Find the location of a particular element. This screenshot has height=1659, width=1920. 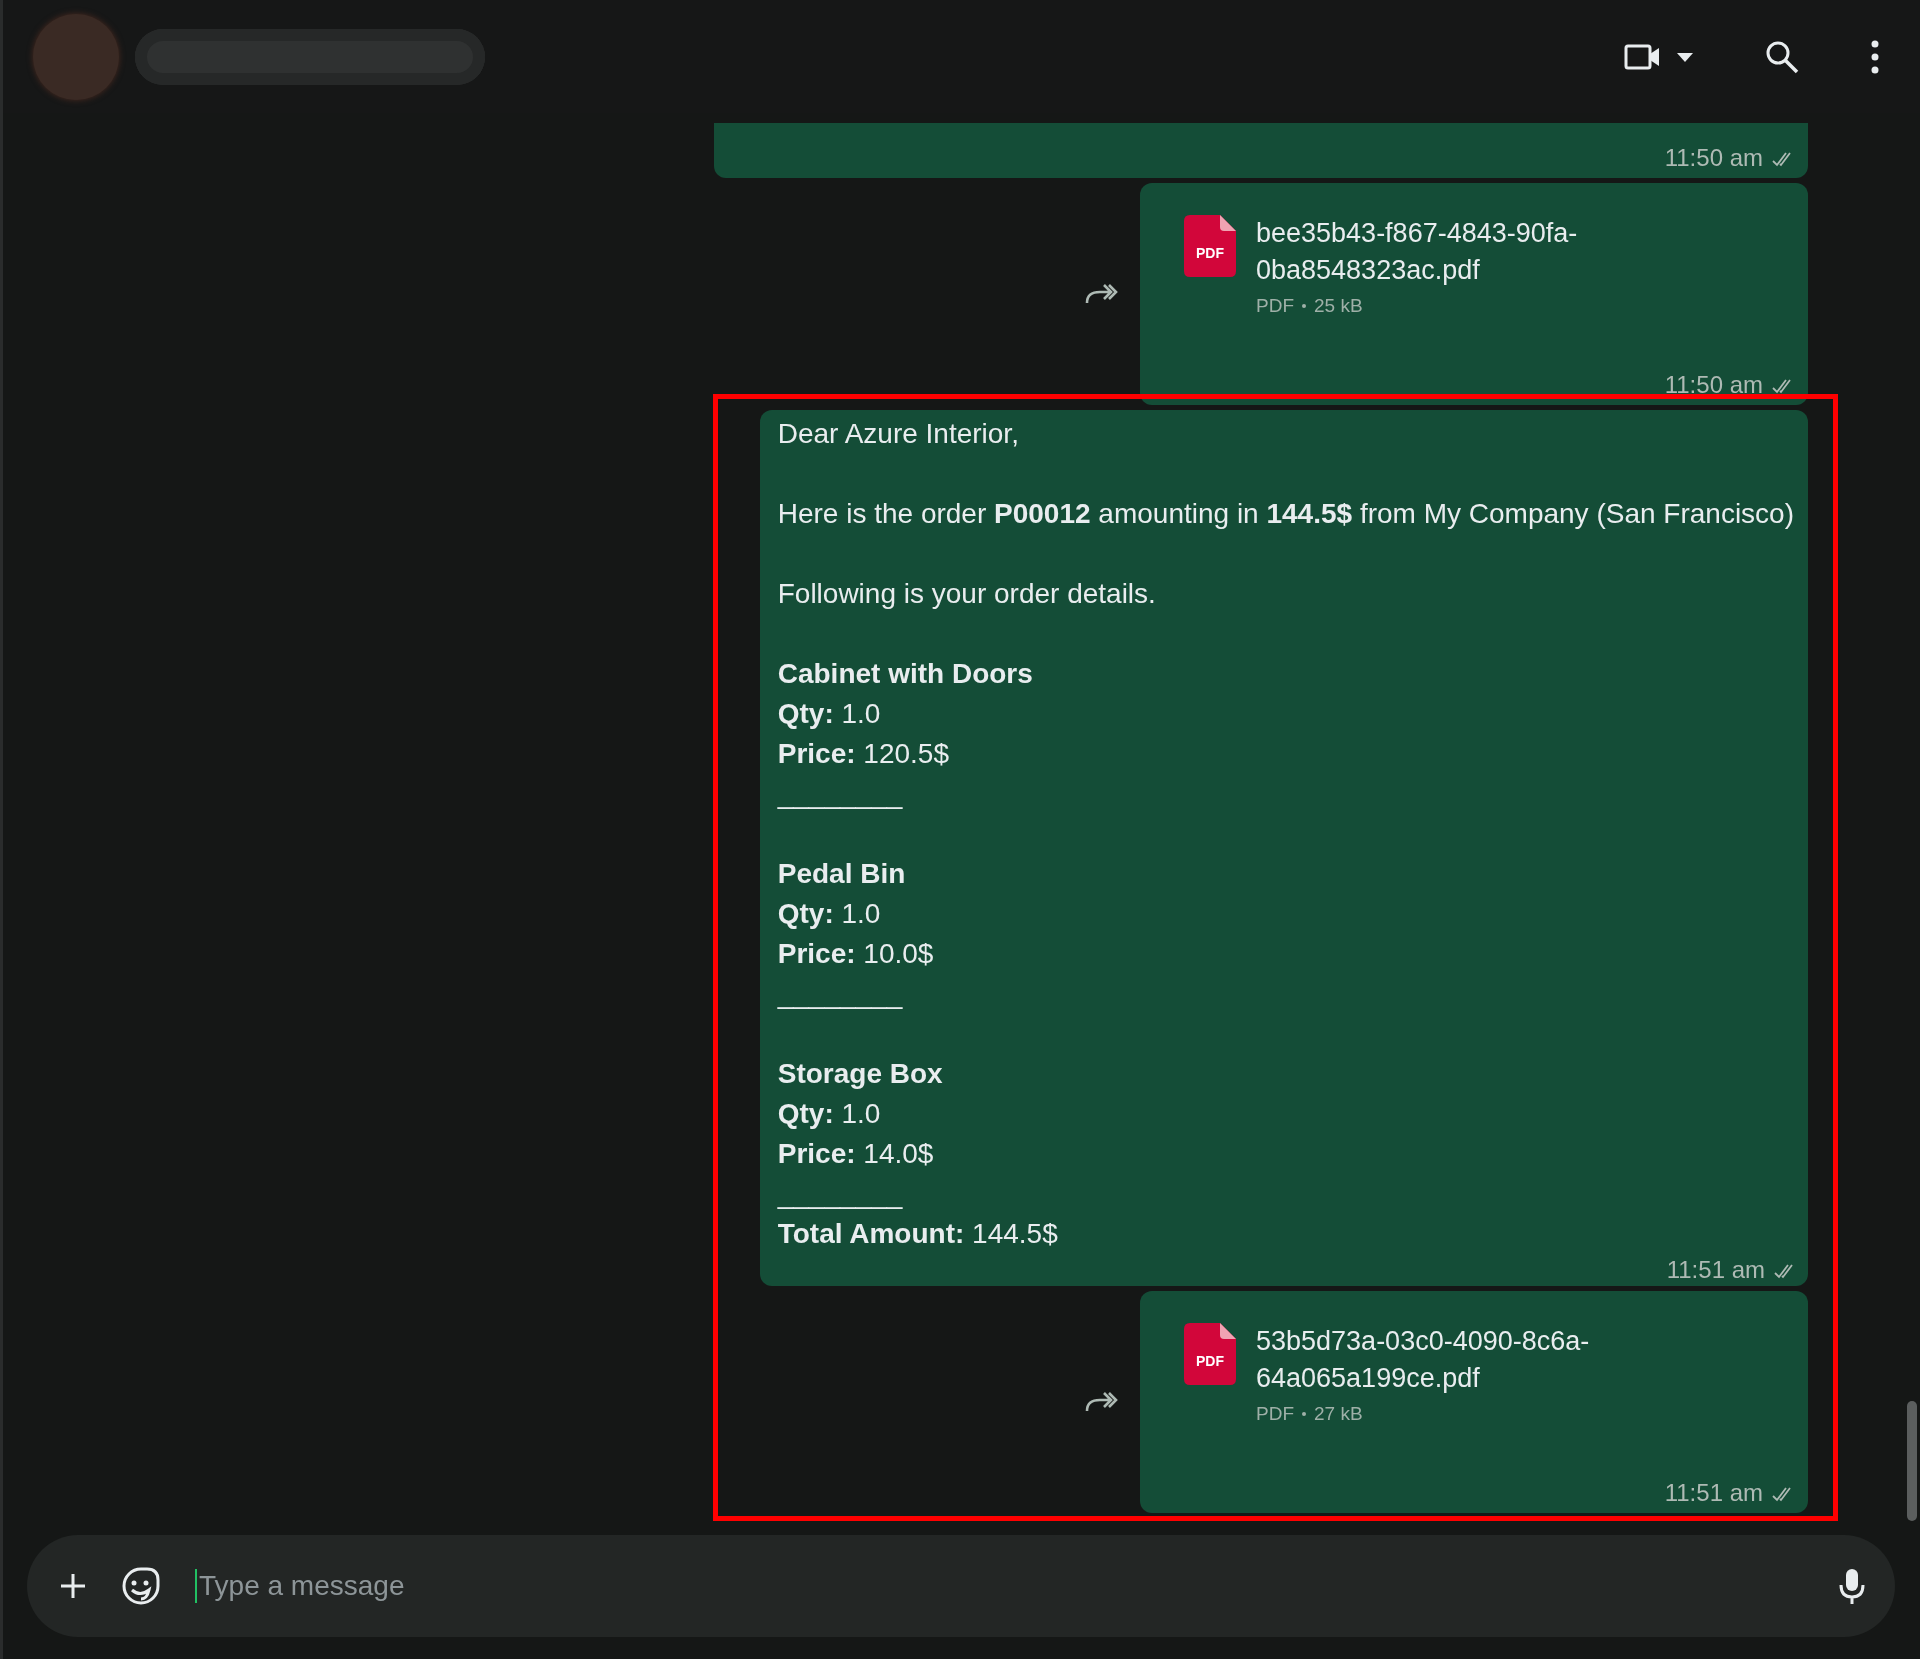

file-message: PDF 53b5d73a-03c0-4090-8c6a-64a065a199ce.pdf PDF 27 kB 11:51 am is located at coordinates (1474, 1402).